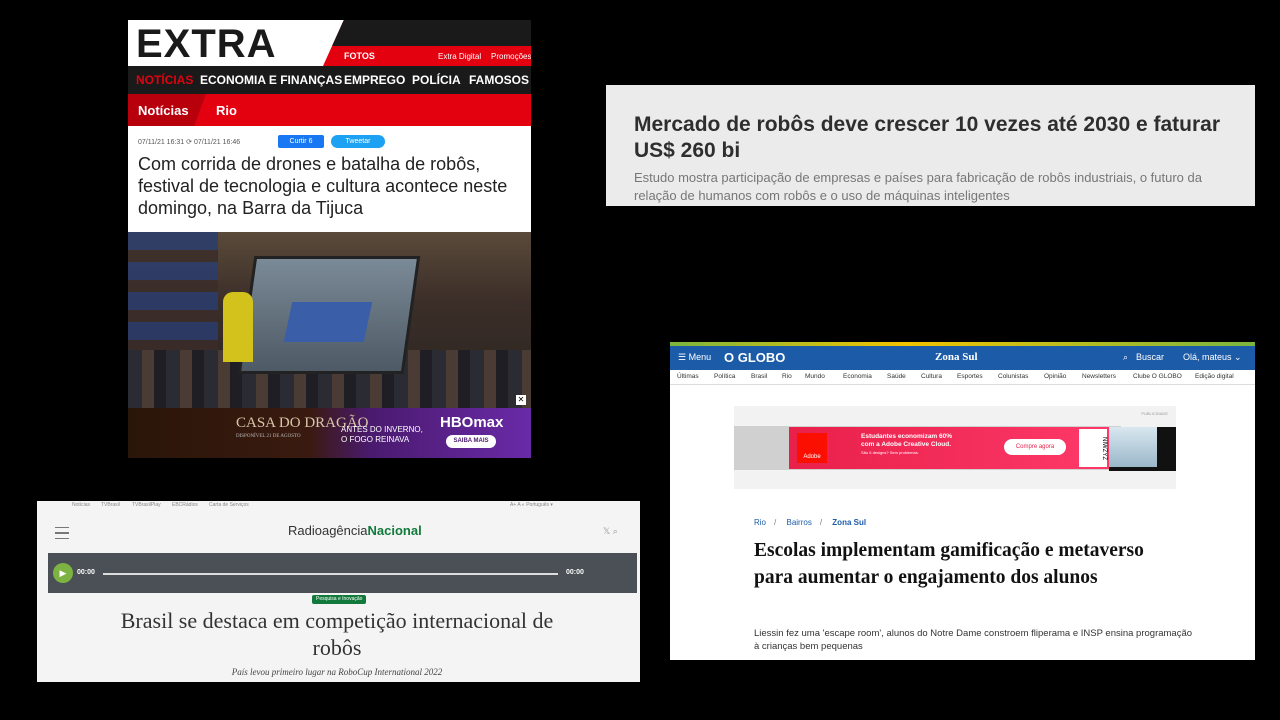 This screenshot has width=1280, height=720. I want to click on section-title: Zona Sul, so click(956, 357).